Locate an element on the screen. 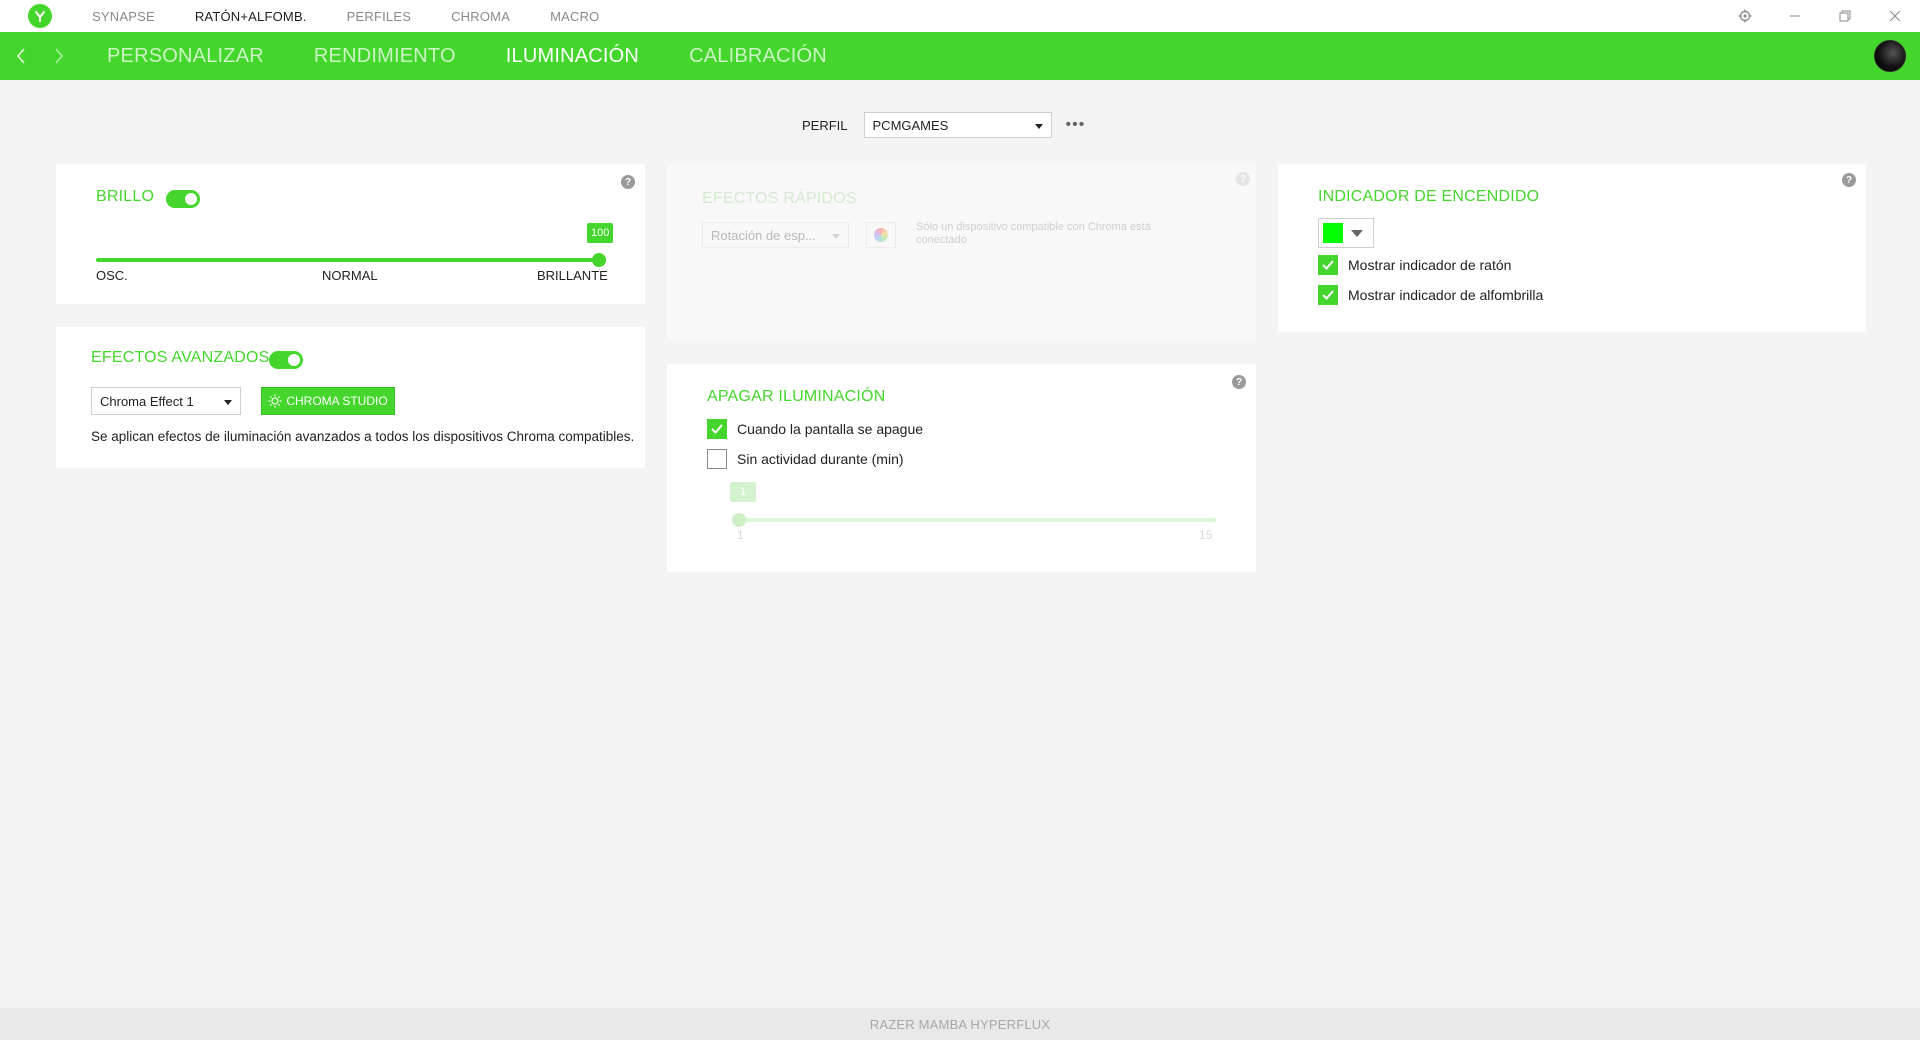 The image size is (1920, 1040). advanced-effects-title: EFECTOS AVANZADOS is located at coordinates (180, 357).